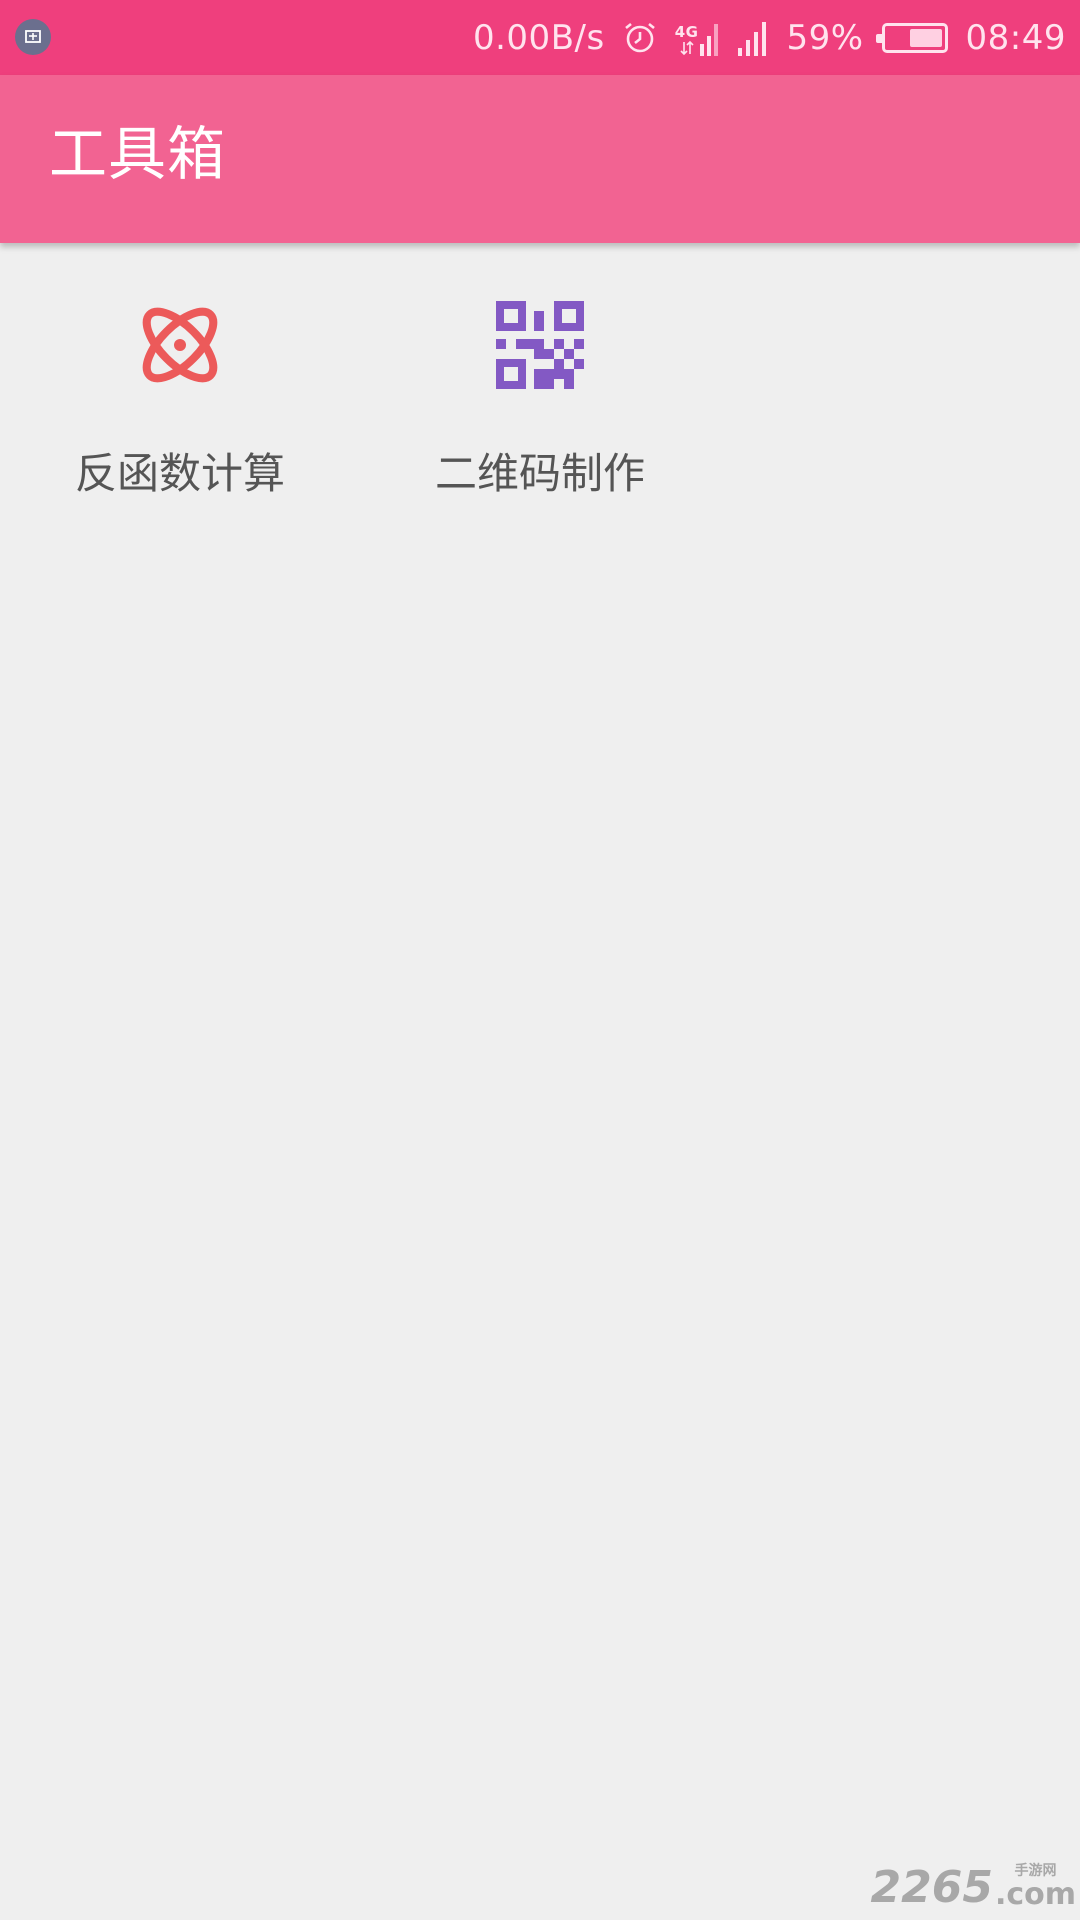 The height and width of the screenshot is (1920, 1080). What do you see at coordinates (825, 37) in the screenshot?
I see `battery-percent: 59%` at bounding box center [825, 37].